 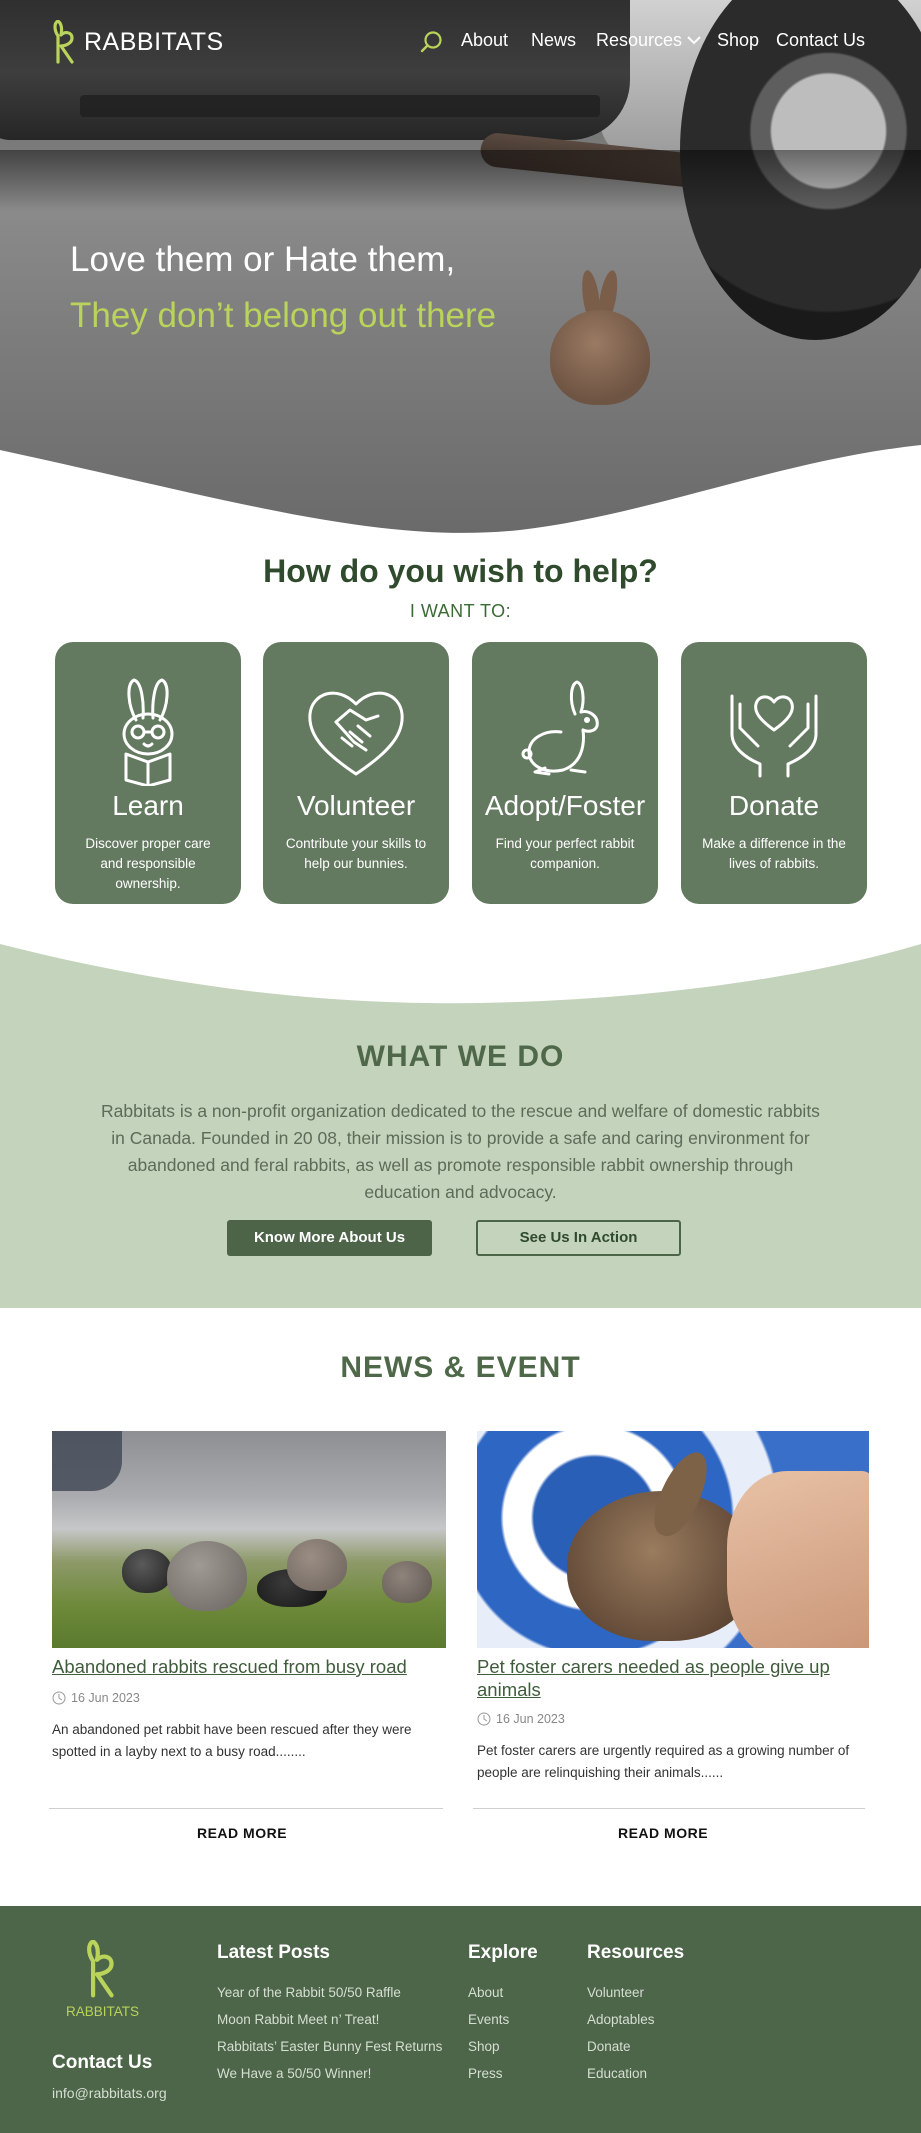 I want to click on footer-email-link: info@rabbitats.org, so click(x=109, y=2093).